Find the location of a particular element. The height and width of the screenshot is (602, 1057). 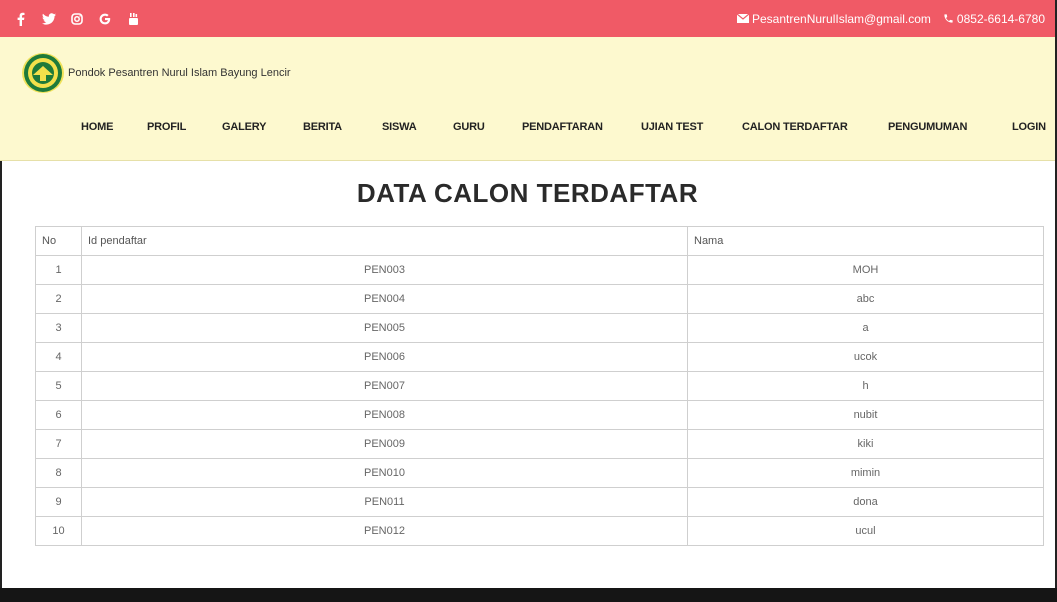

cell-no: 5 is located at coordinates (58, 386).